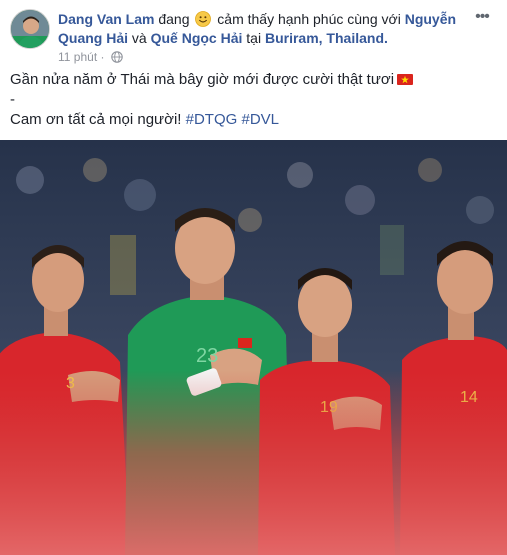  I want to click on vietnam-flag-icon, so click(405, 78).